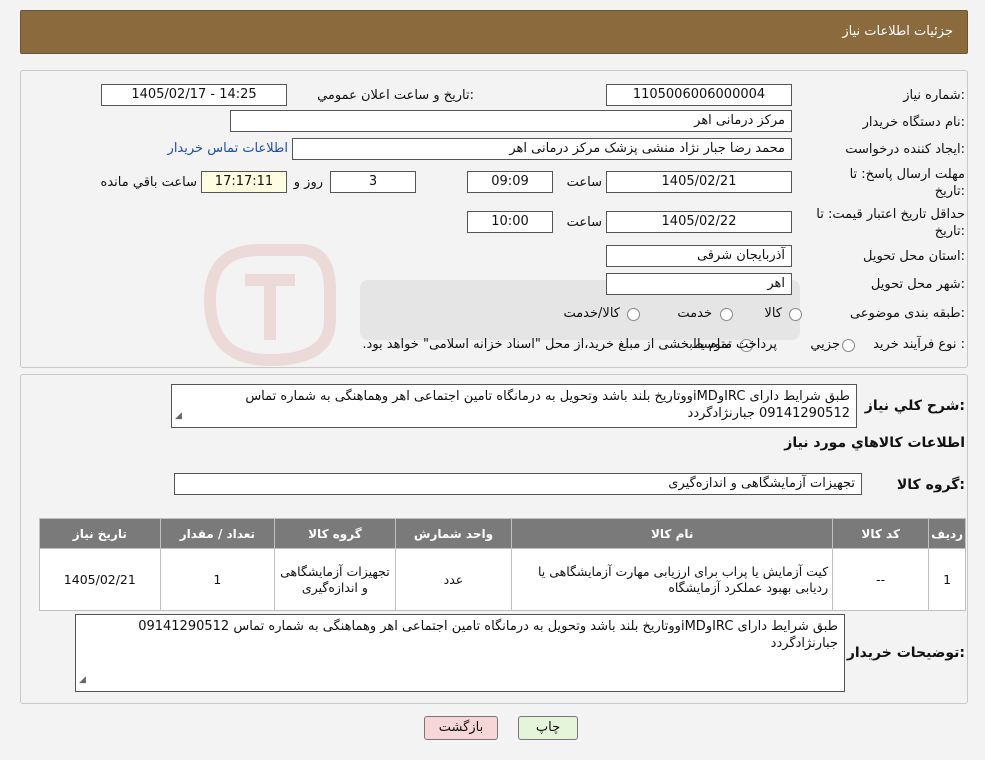 This screenshot has width=985, height=760. I want to click on days-field: 3, so click(373, 182).